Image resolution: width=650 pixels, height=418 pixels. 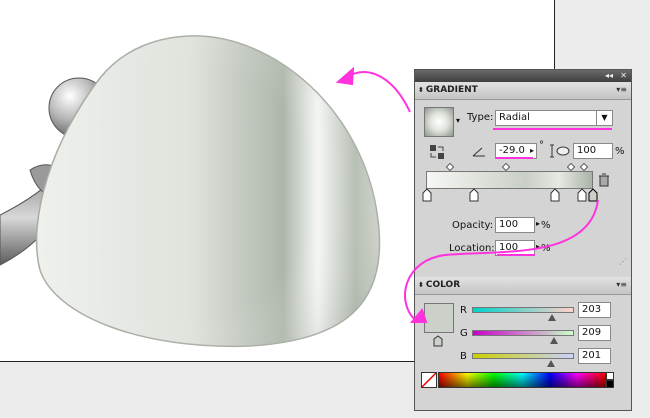 What do you see at coordinates (609, 76) in the screenshot?
I see `collapse-icon: ◂◂` at bounding box center [609, 76].